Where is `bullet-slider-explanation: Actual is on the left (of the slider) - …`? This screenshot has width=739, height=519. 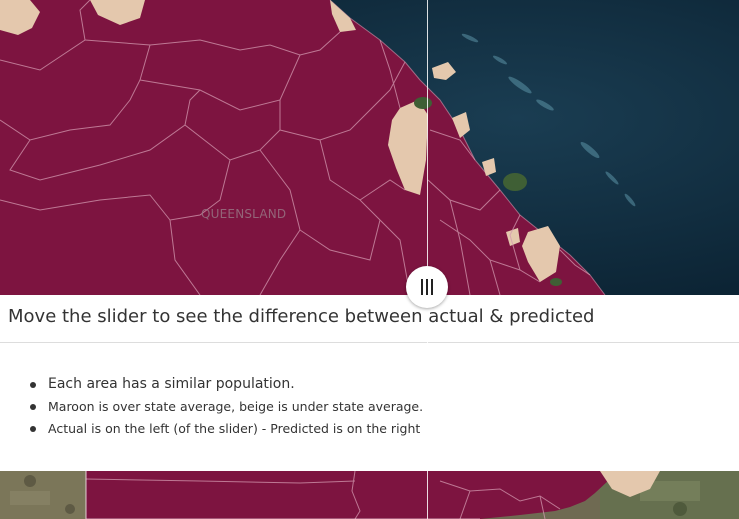 bullet-slider-explanation: Actual is on the left (of the slider) - … is located at coordinates (226, 429).